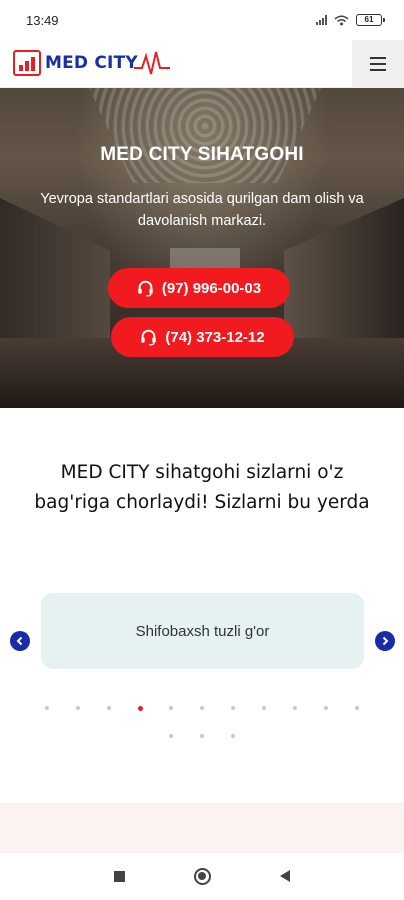  I want to click on phone-number-2: (74) 373-12-12, so click(215, 337).